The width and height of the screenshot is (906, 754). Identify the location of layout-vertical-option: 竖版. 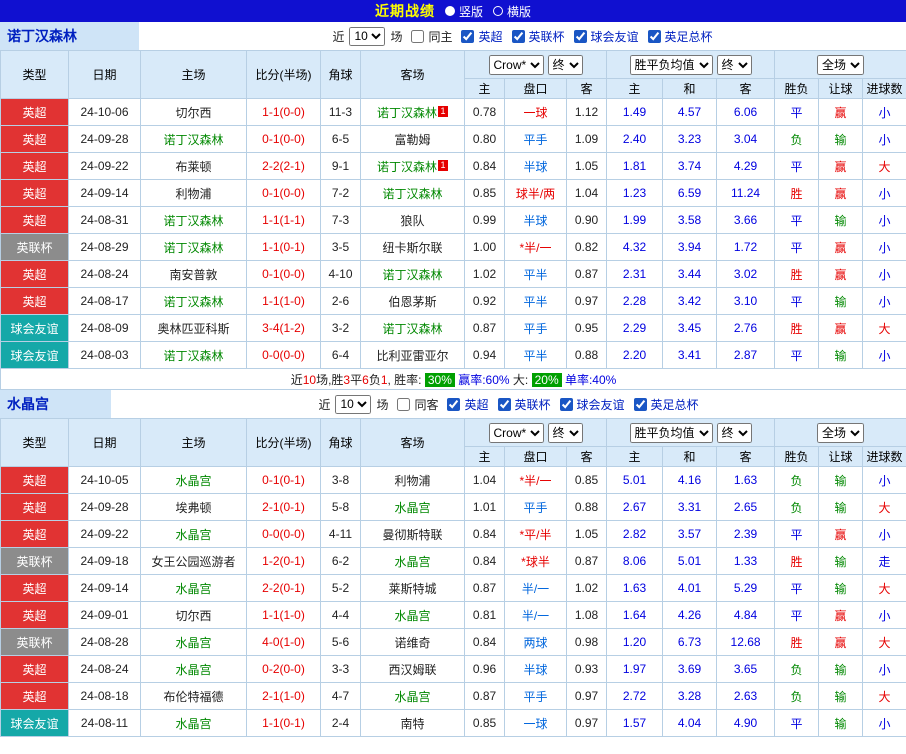
(463, 11).